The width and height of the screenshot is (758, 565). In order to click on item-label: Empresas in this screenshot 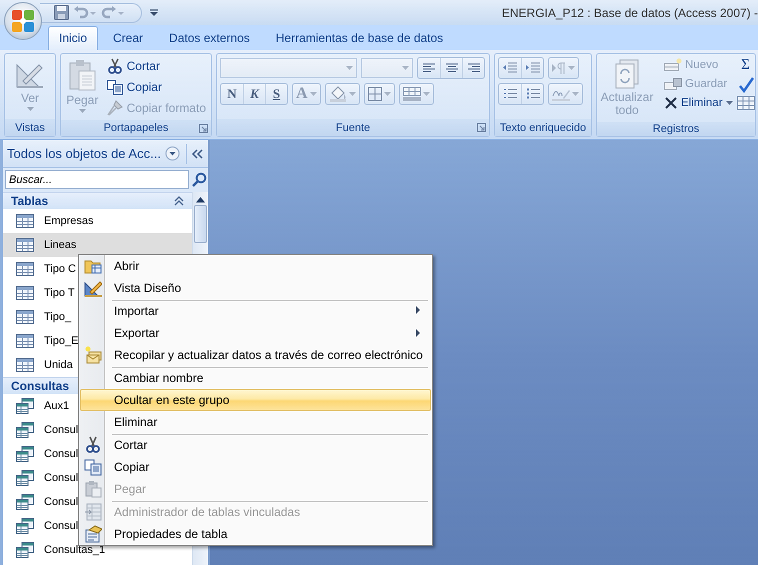, I will do `click(69, 221)`.